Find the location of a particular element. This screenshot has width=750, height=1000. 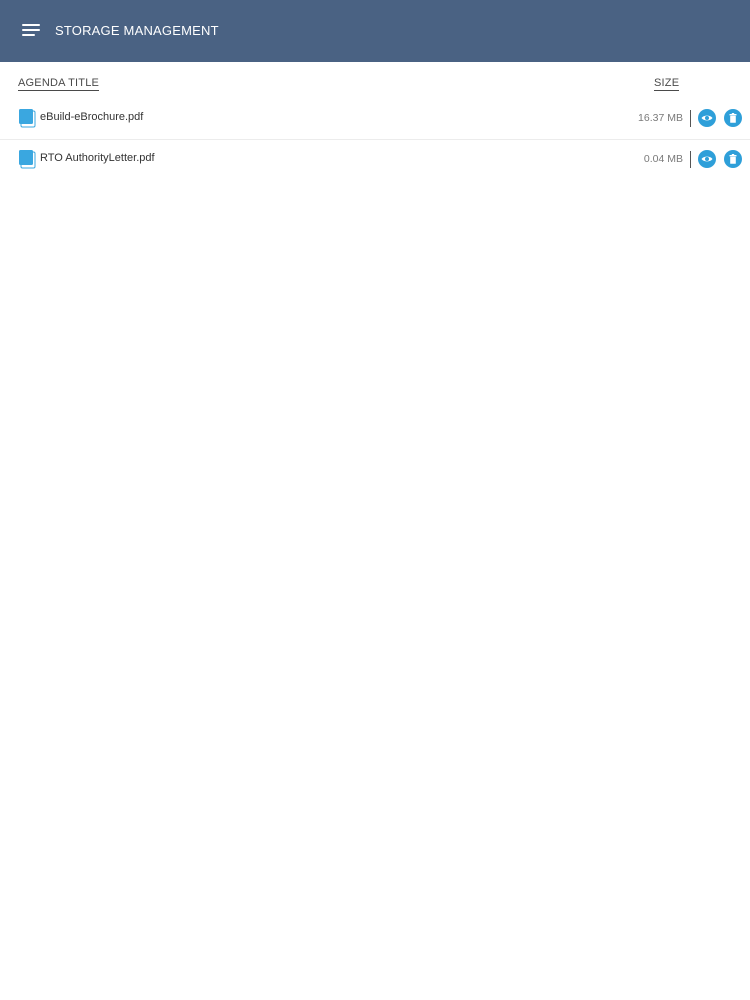

list-header: AGENDA TITLE SIZE is located at coordinates (375, 81).